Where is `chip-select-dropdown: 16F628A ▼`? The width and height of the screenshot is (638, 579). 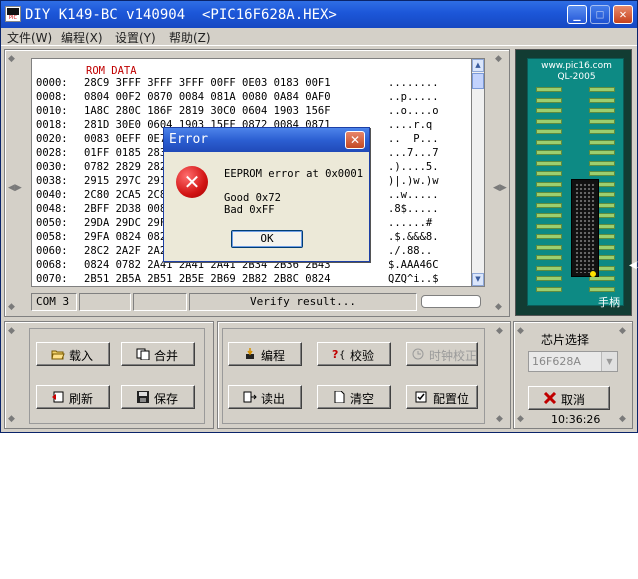 chip-select-dropdown: 16F628A ▼ is located at coordinates (573, 361).